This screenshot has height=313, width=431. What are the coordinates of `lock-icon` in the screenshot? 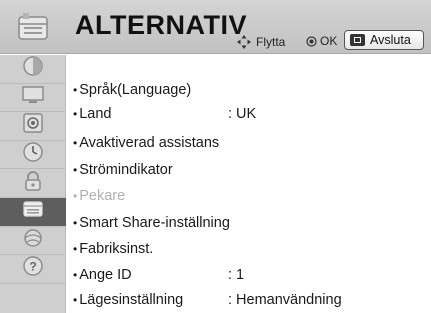 It's located at (33, 183).